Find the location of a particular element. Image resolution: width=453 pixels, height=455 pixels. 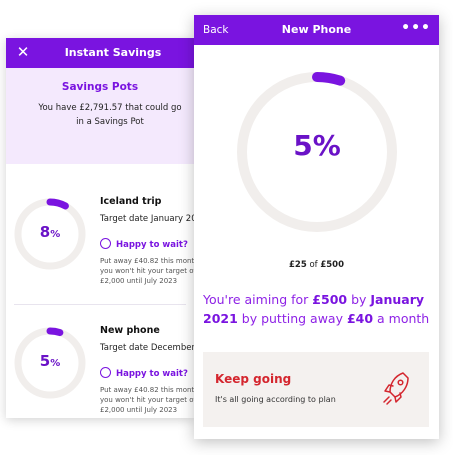

status-title: Keep going is located at coordinates (253, 379).